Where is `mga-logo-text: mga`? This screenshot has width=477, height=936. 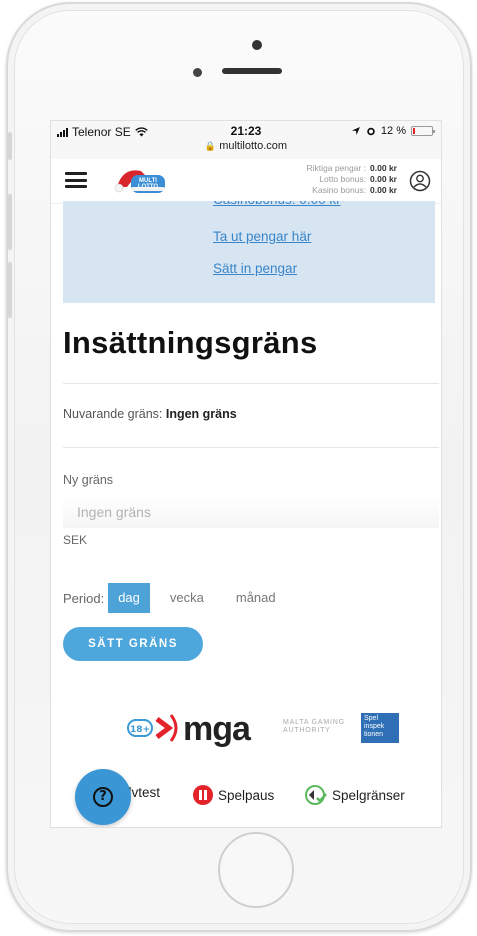
mga-logo-text: mga is located at coordinates (217, 729).